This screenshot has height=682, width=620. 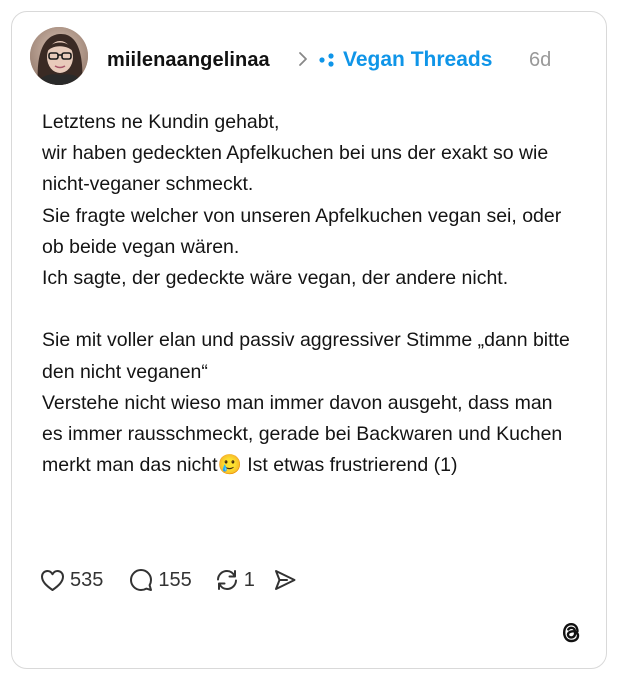 What do you see at coordinates (303, 59) in the screenshot?
I see `chevron-right-icon` at bounding box center [303, 59].